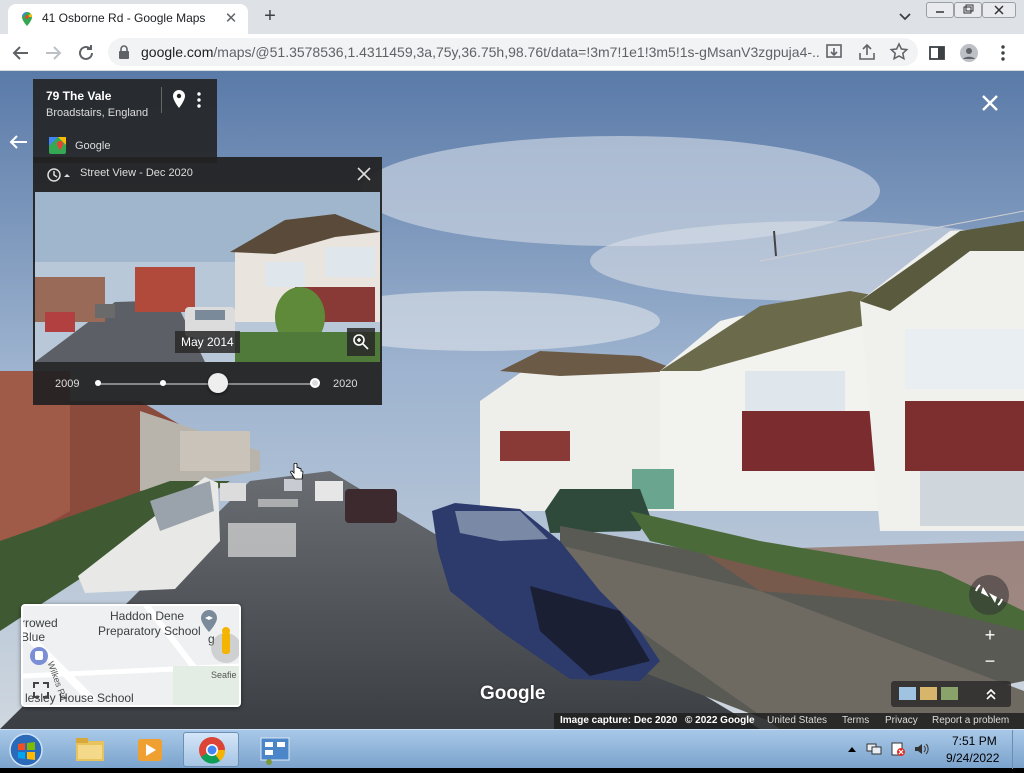  What do you see at coordinates (58, 175) in the screenshot?
I see `history-clock-icon` at bounding box center [58, 175].